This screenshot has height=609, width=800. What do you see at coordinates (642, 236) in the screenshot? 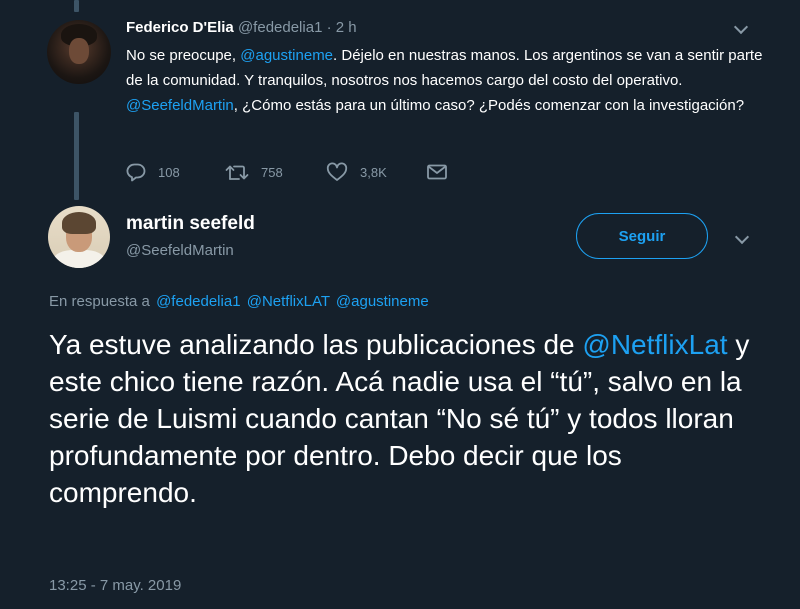
I see `follow-button: Seguir` at bounding box center [642, 236].